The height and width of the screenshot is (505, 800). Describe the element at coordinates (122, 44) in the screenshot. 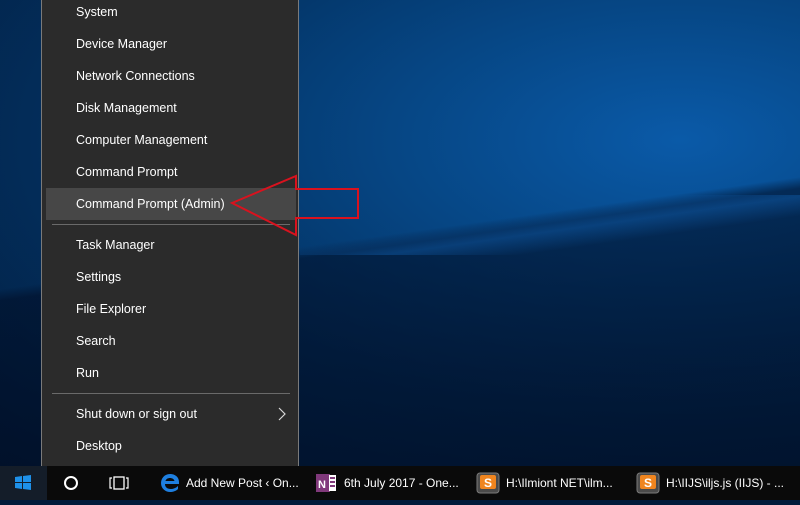

I see `menu-item-label: Device Manager` at that location.